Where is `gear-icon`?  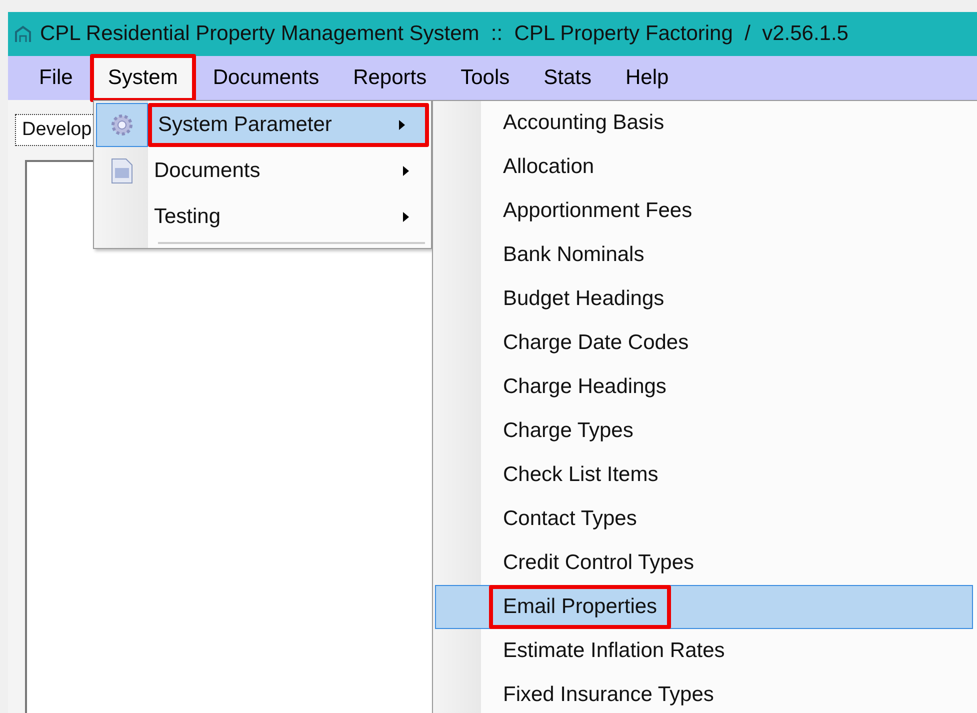
gear-icon is located at coordinates (122, 125).